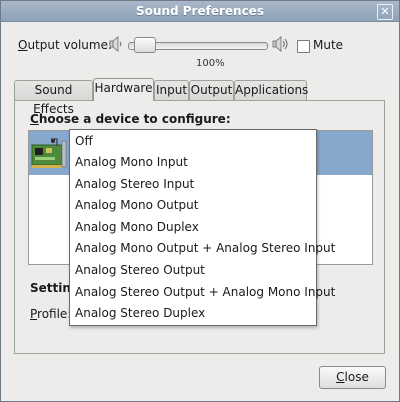 This screenshot has width=400, height=402. I want to click on tab-output: Output, so click(211, 90).